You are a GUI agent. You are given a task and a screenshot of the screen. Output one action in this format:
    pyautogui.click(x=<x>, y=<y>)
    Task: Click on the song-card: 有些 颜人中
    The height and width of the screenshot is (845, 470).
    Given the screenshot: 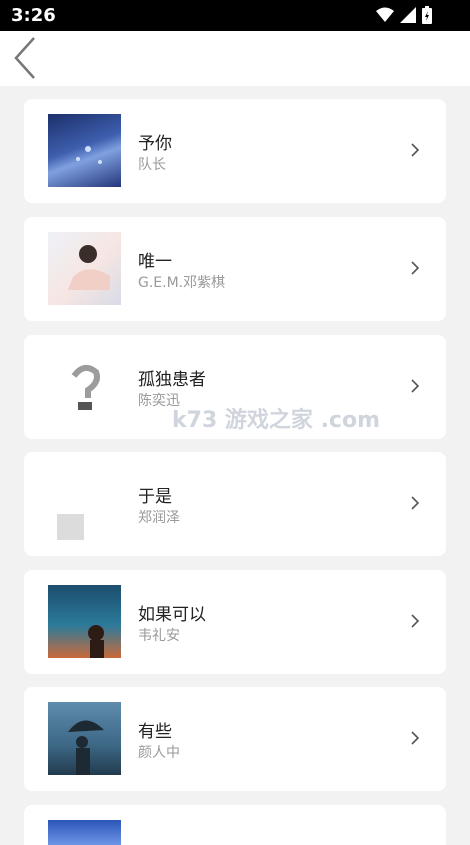 What is the action you would take?
    pyautogui.click(x=235, y=739)
    